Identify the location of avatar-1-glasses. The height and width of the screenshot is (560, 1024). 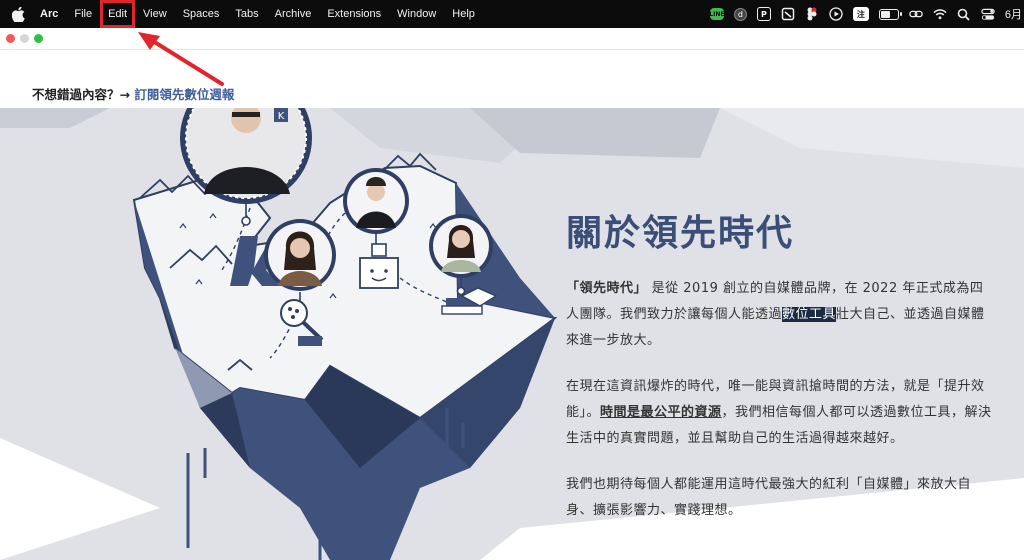
(246, 114).